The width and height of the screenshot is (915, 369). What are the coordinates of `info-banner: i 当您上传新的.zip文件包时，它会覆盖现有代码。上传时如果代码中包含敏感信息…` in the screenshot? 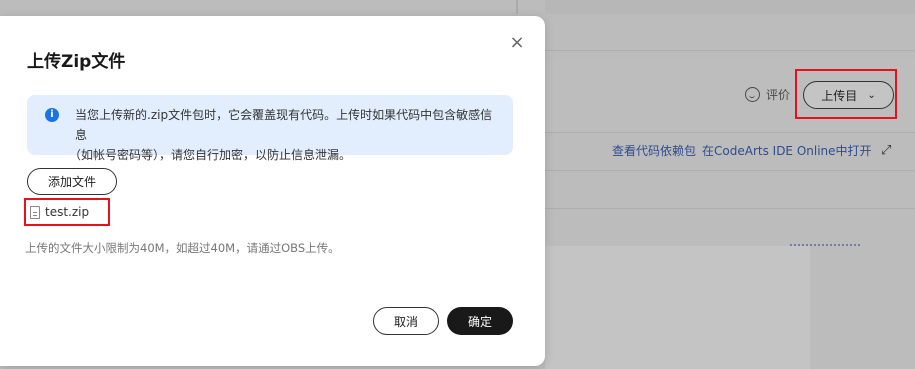 It's located at (270, 128).